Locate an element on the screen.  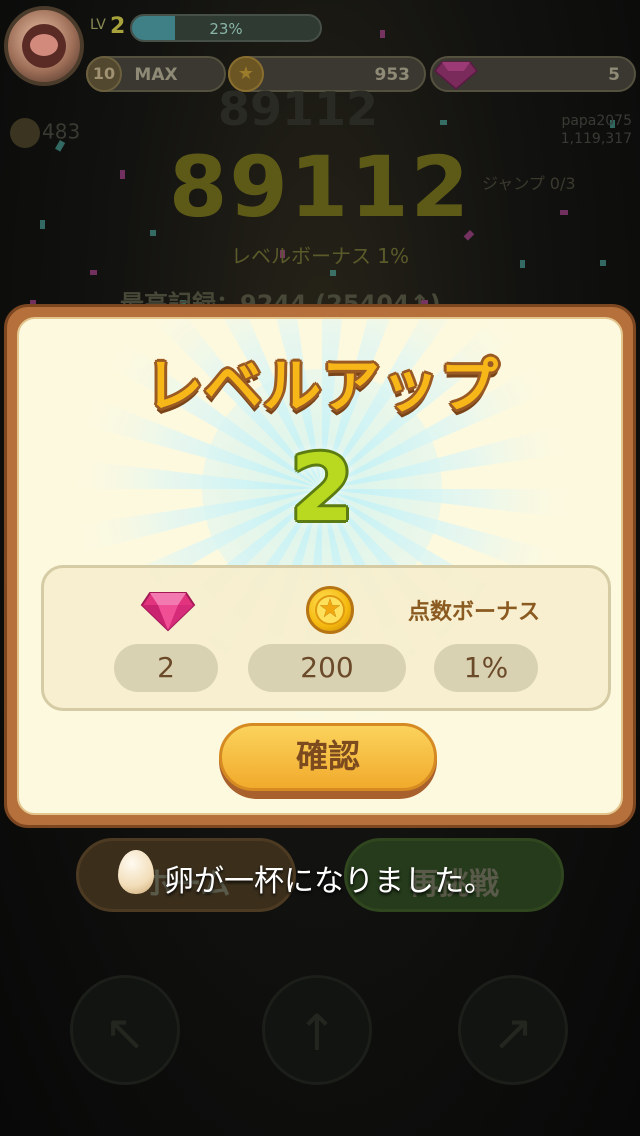
up-jump-control: ↑ is located at coordinates (317, 1030).